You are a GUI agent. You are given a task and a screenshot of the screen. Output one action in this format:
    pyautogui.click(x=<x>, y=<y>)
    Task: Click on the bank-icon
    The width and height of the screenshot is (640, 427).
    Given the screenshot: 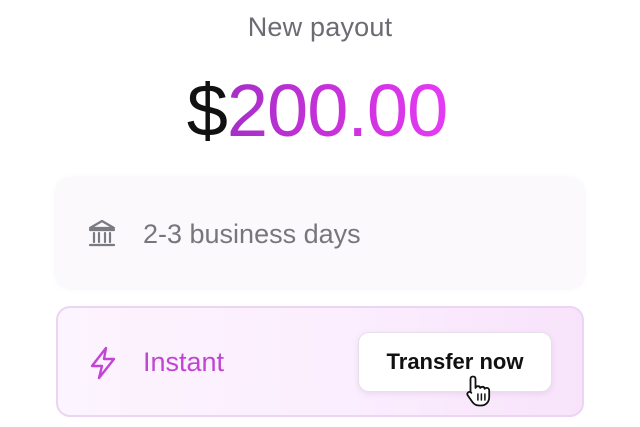 What is the action you would take?
    pyautogui.click(x=102, y=233)
    